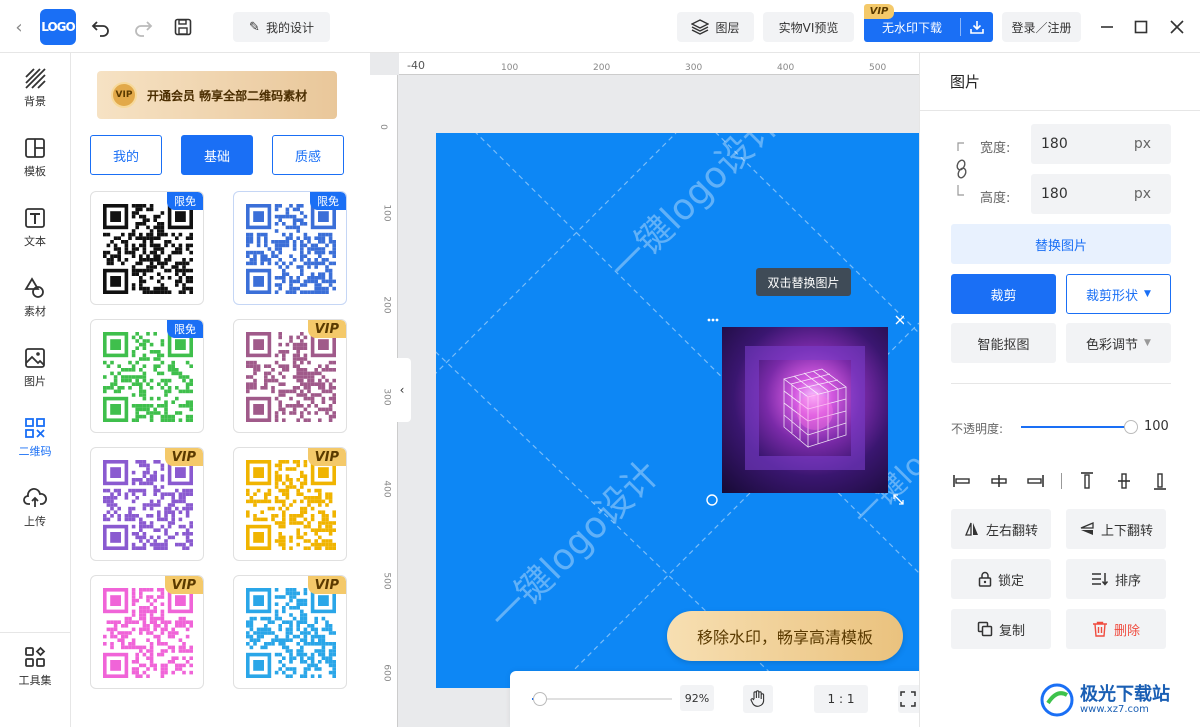 The image size is (1200, 727). I want to click on opacity-slider, so click(1079, 427).